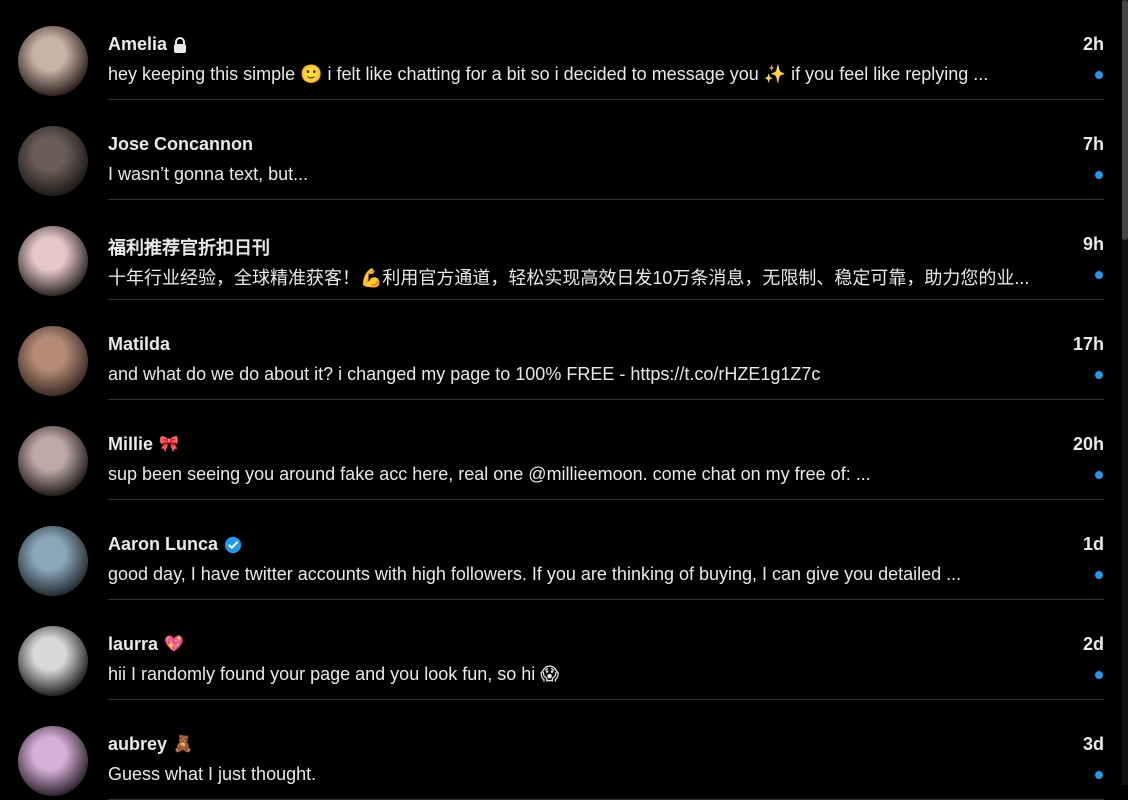  I want to click on conversation-header: Jose Concannon, so click(180, 144).